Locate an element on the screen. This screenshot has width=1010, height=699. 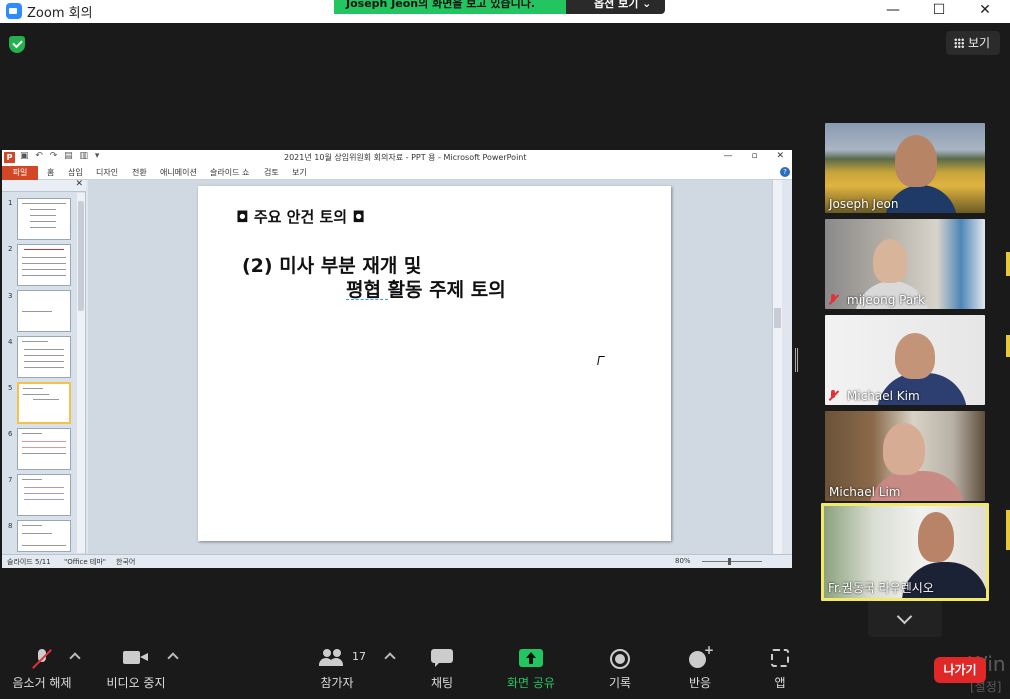
participant-count: 17 is located at coordinates (359, 656).